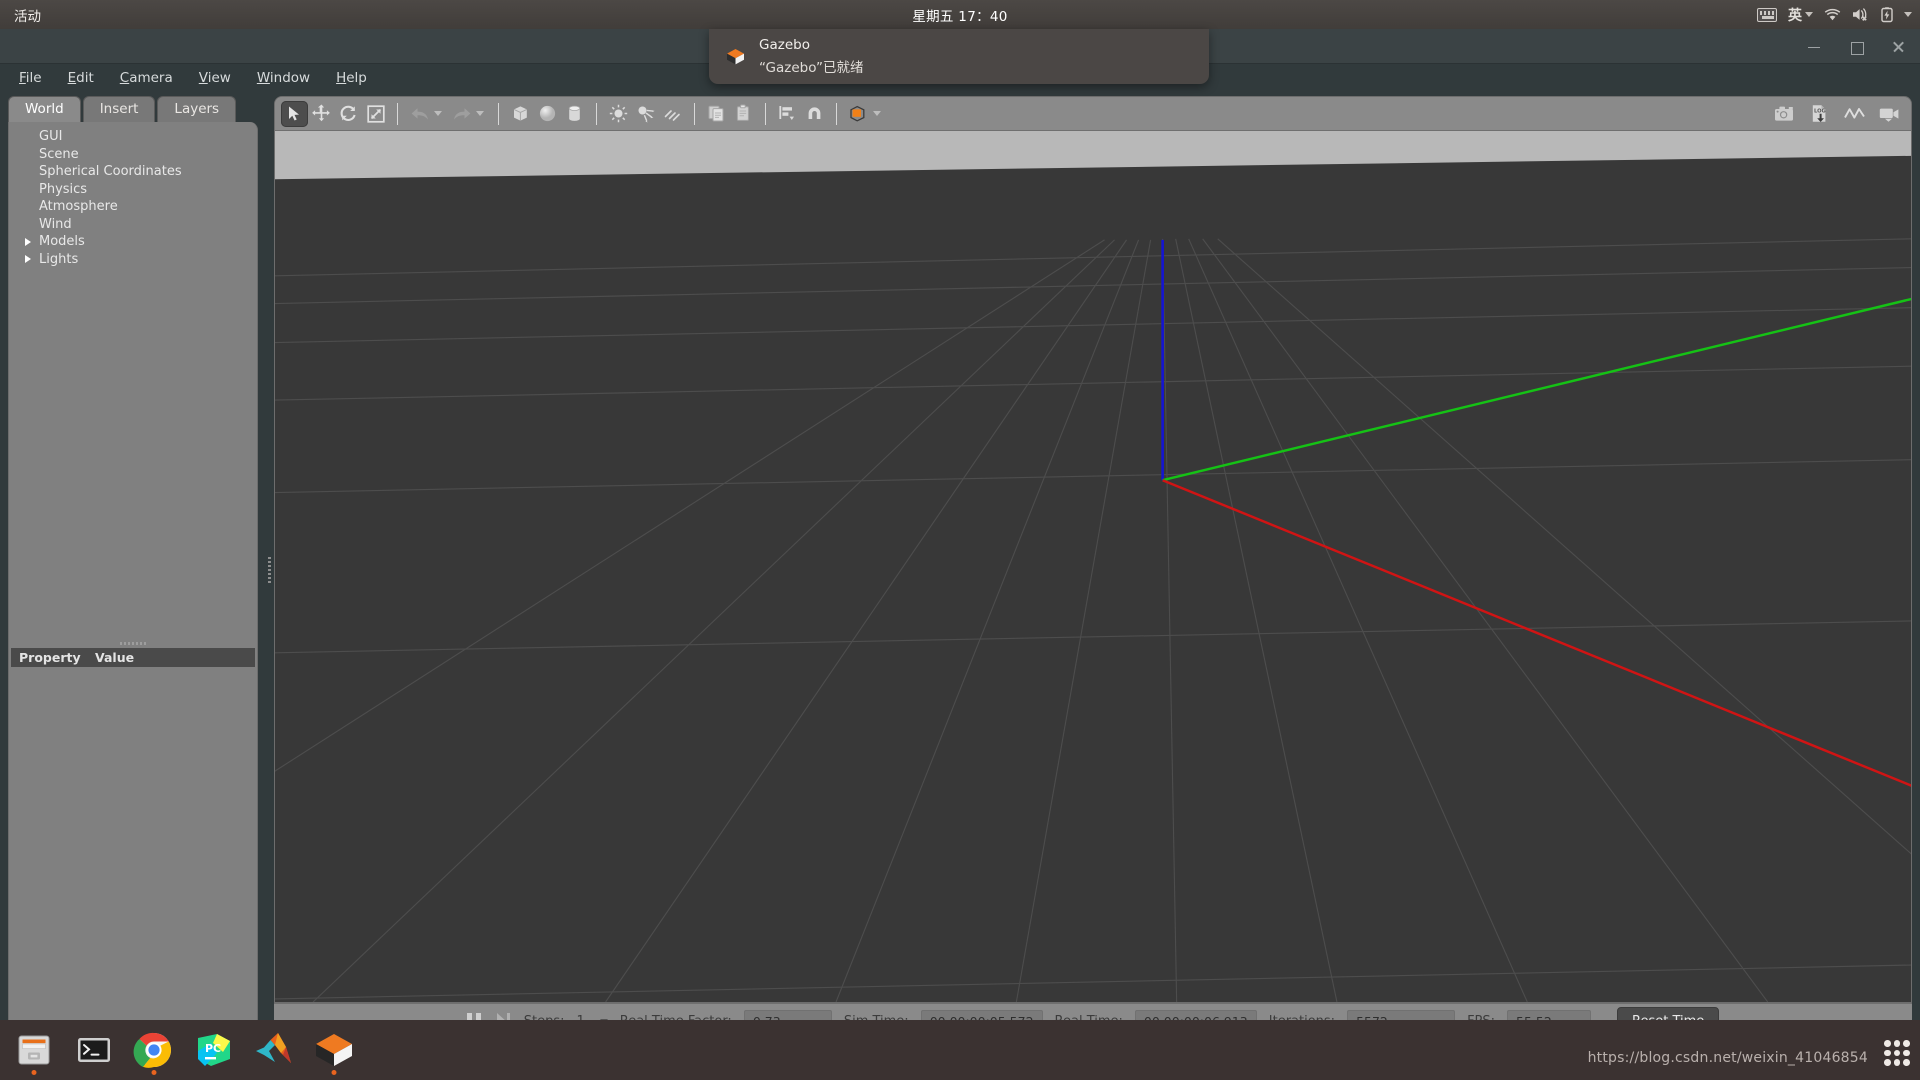 The width and height of the screenshot is (1920, 1080). Describe the element at coordinates (1856, 47) in the screenshot. I see `maximize-icon` at that location.